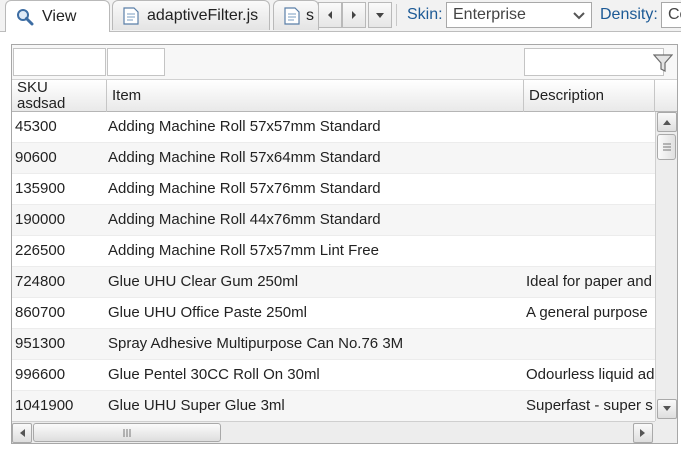 This screenshot has height=451, width=681. Describe the element at coordinates (214, 374) in the screenshot. I see `cell-item: Glue Pentel 30CC Roll On 30ml` at that location.